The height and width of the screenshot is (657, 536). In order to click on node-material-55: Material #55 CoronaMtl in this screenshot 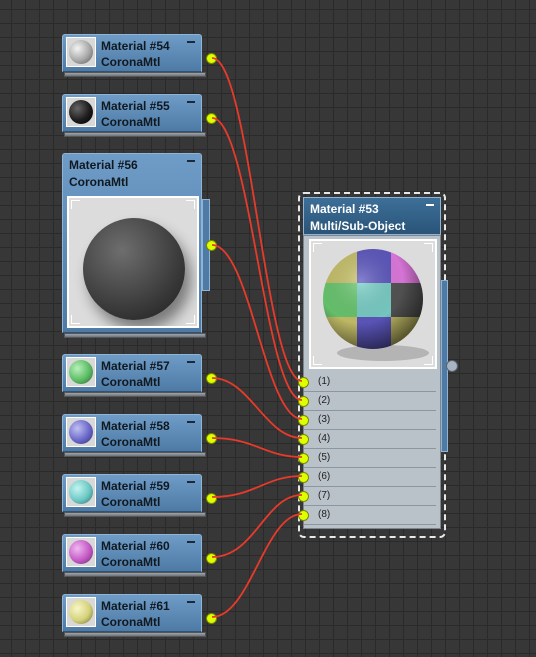, I will do `click(139, 117)`.